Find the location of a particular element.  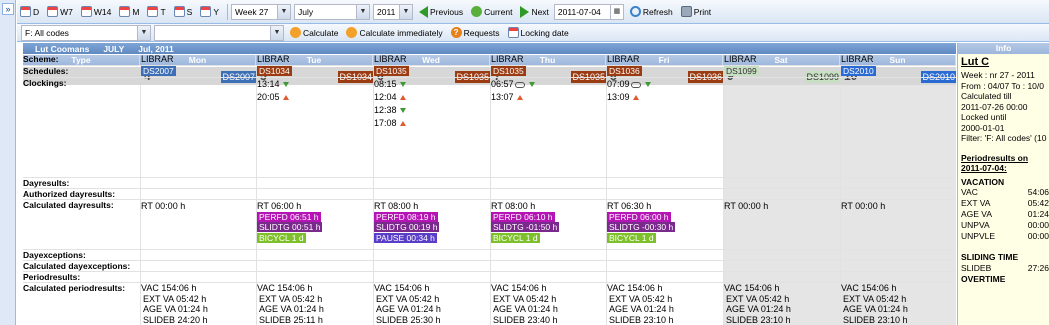

year-select: 2011 ▼ is located at coordinates (393, 11).